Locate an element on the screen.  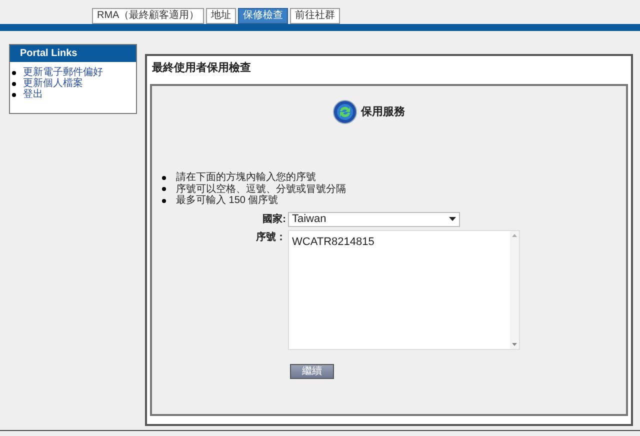
scroll-up-icon is located at coordinates (514, 235).